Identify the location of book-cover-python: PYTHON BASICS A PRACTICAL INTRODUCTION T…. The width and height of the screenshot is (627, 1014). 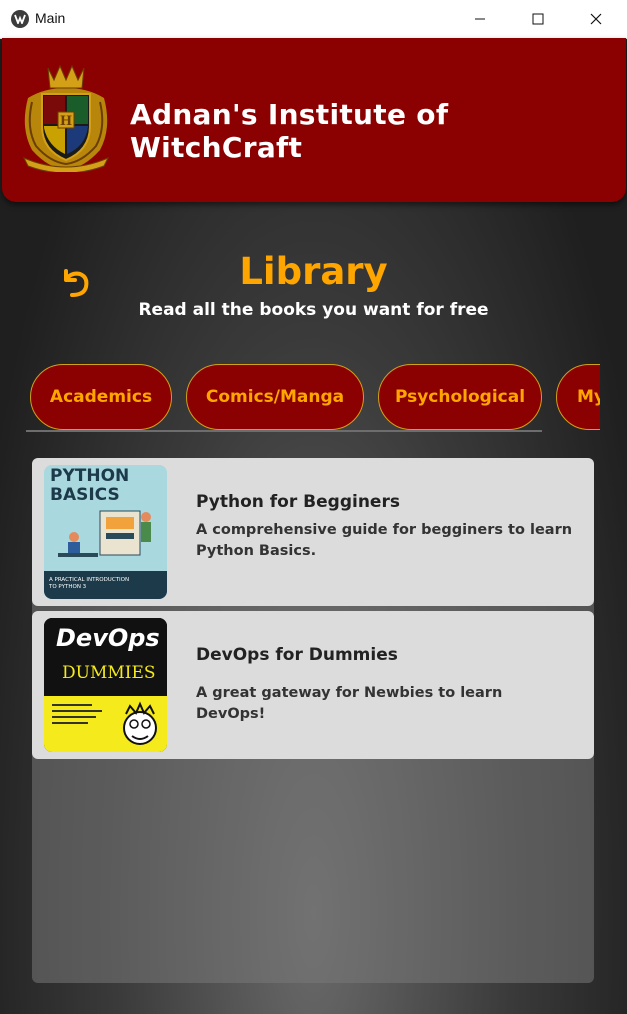
(105, 532).